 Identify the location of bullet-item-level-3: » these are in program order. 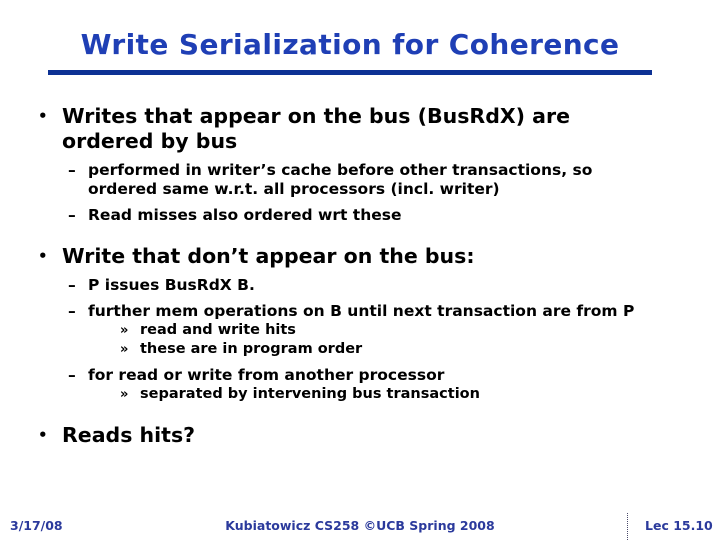
(360, 349).